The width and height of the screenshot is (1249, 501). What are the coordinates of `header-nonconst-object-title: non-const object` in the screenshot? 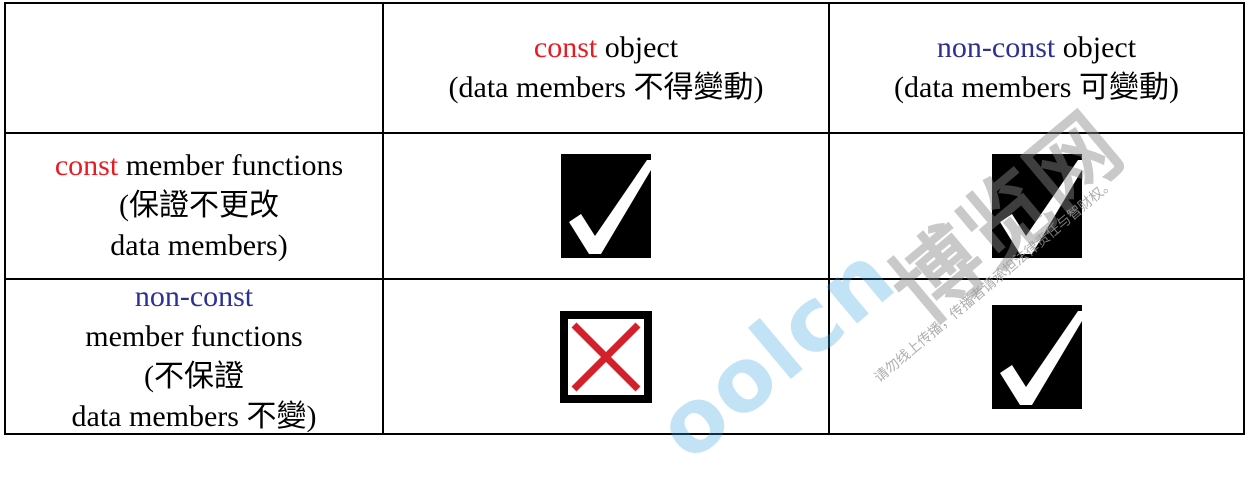 It's located at (1036, 48).